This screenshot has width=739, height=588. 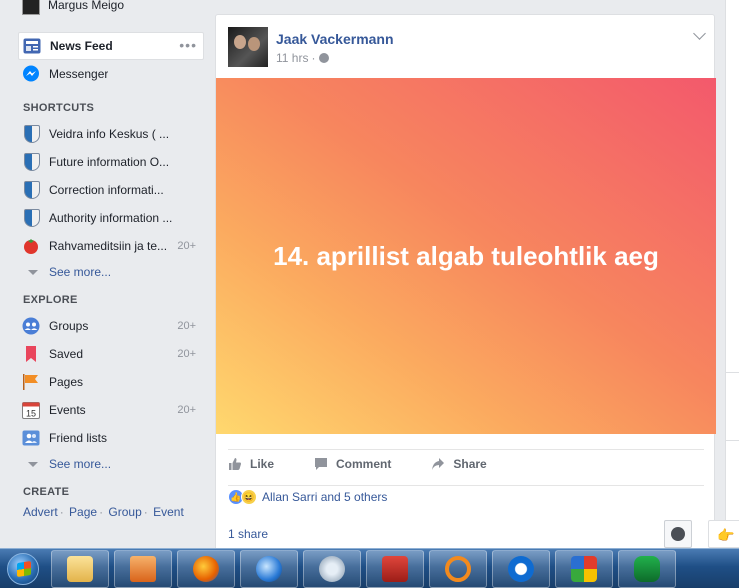 What do you see at coordinates (46, 492) in the screenshot?
I see `create-heading: CREATE` at bounding box center [46, 492].